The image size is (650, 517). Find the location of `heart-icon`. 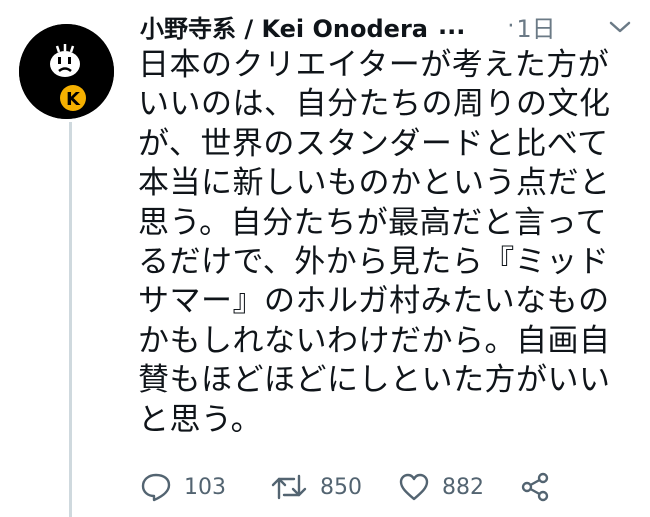

heart-icon is located at coordinates (414, 487).